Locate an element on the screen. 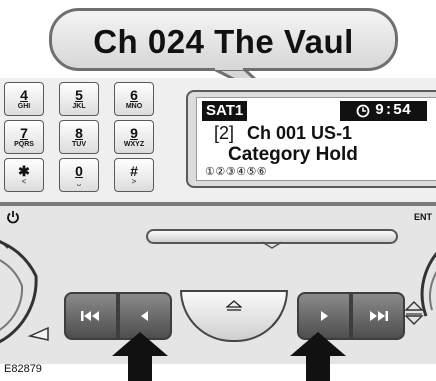 This screenshot has width=436, height=381. key-7: 7 PQRS is located at coordinates (24, 137).